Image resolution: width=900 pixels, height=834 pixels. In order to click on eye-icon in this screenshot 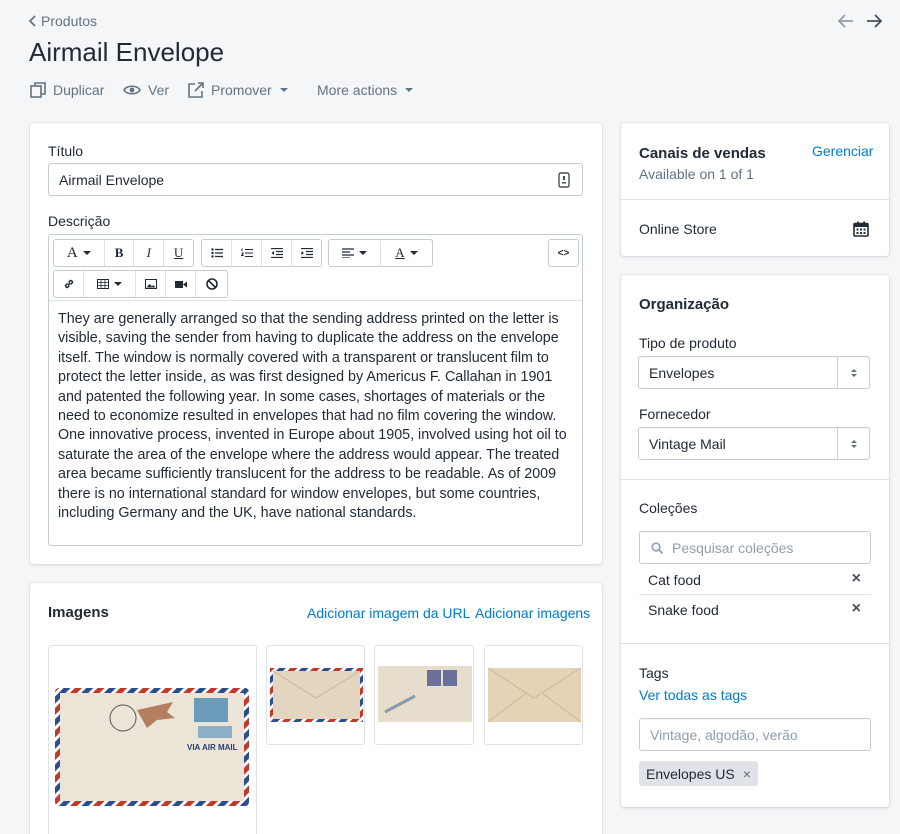, I will do `click(132, 90)`.